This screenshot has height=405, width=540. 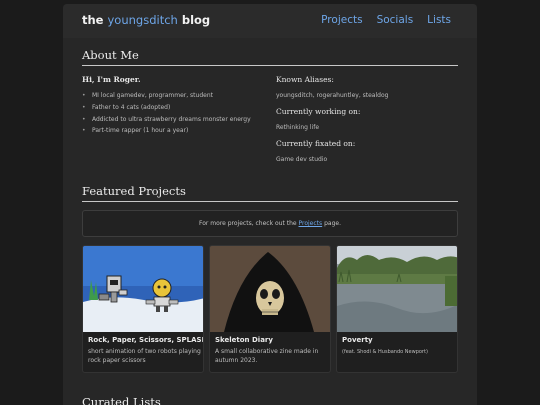 What do you see at coordinates (385, 352) in the screenshot?
I see `card-description: (feat. Shodi & Husbando Newport)` at bounding box center [385, 352].